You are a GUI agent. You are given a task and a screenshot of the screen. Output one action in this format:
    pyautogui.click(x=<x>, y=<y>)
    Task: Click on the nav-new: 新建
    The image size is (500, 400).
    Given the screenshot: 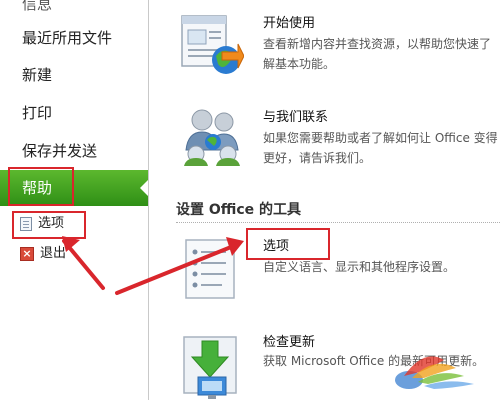 What is the action you would take?
    pyautogui.click(x=74, y=75)
    